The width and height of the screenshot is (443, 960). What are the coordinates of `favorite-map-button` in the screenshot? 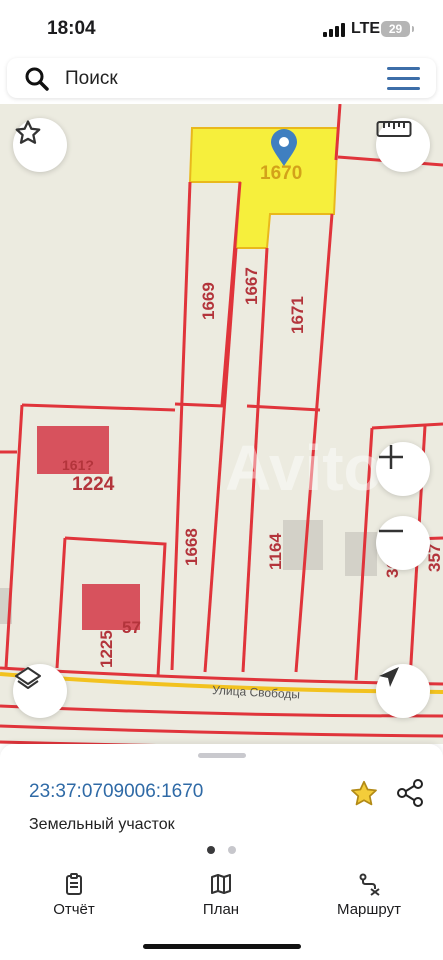 It's located at (40, 145).